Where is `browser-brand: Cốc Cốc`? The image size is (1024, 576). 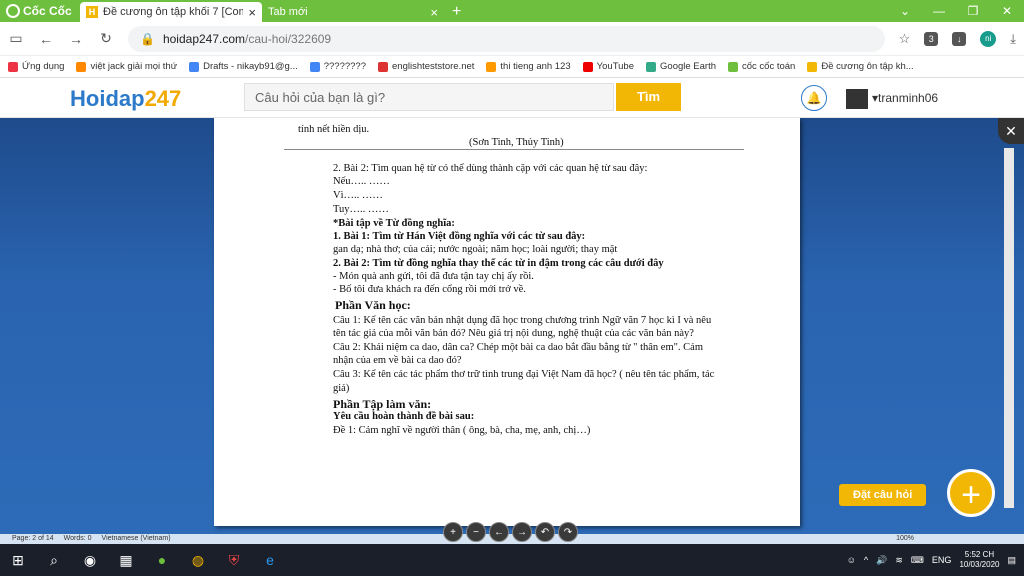 browser-brand: Cốc Cốc is located at coordinates (40, 11).